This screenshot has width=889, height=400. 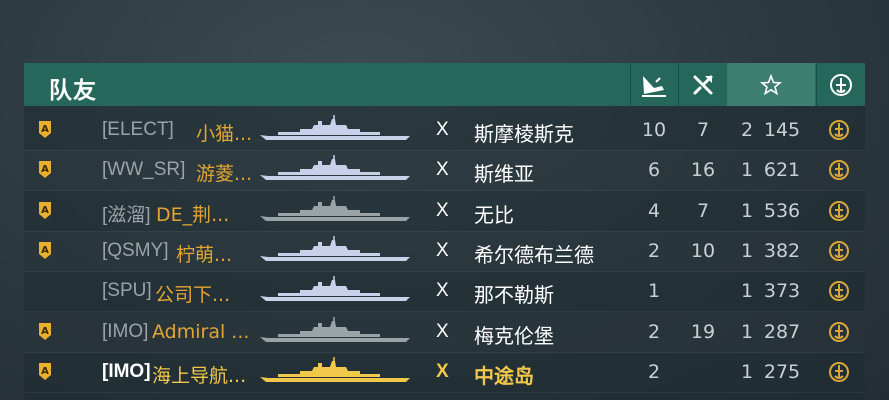 What do you see at coordinates (494, 214) in the screenshot?
I see `ship-name: 无比` at bounding box center [494, 214].